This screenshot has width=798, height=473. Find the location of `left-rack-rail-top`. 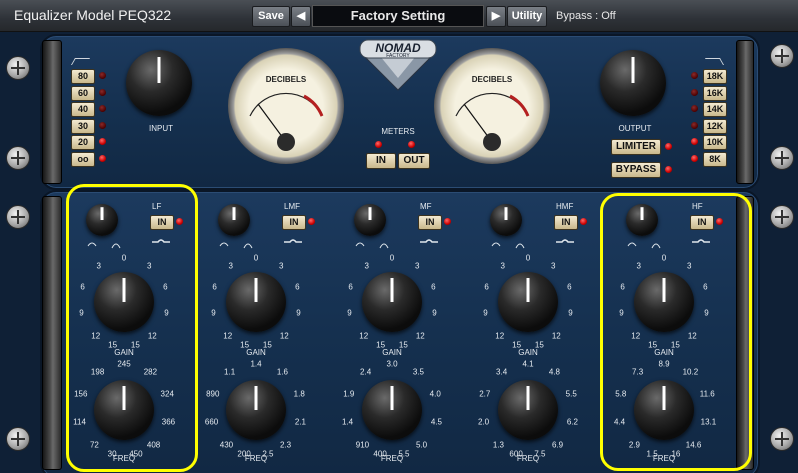

left-rack-rail-top is located at coordinates (52, 112).